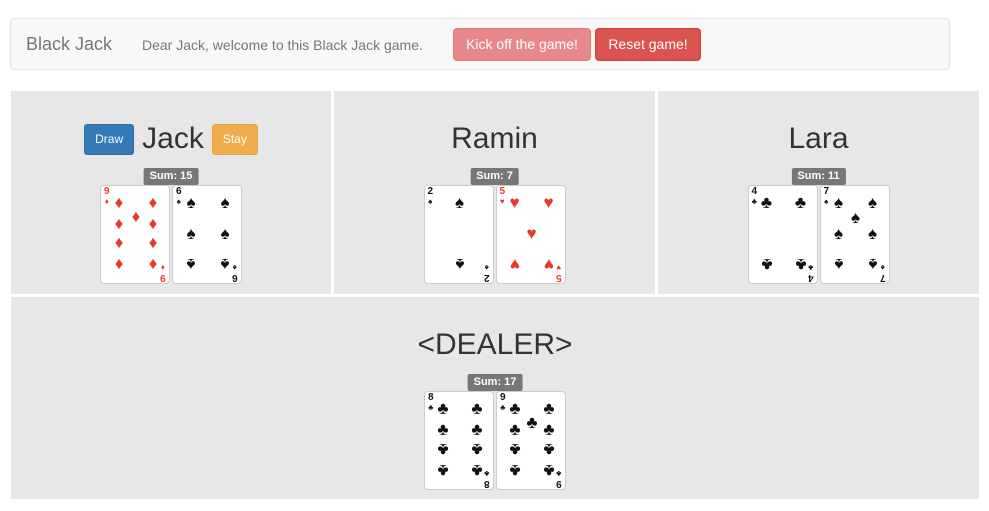 The width and height of the screenshot is (989, 511). Describe the element at coordinates (494, 138) in the screenshot. I see `player-name: Ramin` at that location.